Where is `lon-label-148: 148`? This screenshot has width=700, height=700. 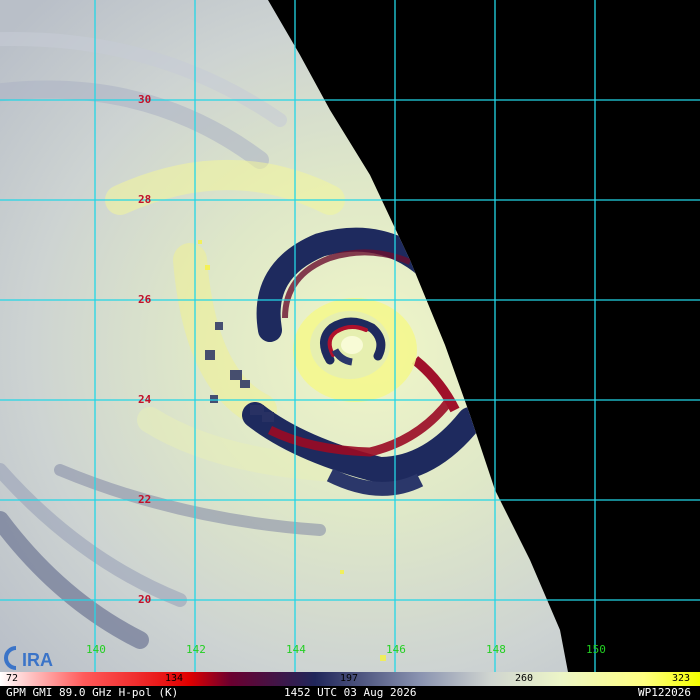 lon-label-148: 148 is located at coordinates (496, 649).